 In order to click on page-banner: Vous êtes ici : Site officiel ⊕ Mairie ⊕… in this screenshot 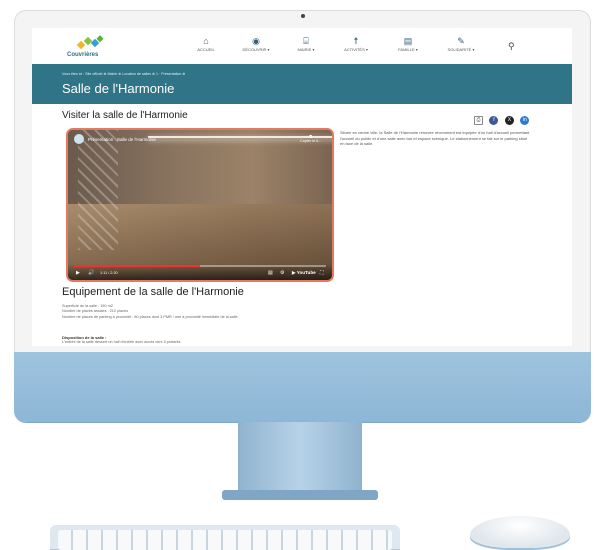, I will do `click(302, 84)`.